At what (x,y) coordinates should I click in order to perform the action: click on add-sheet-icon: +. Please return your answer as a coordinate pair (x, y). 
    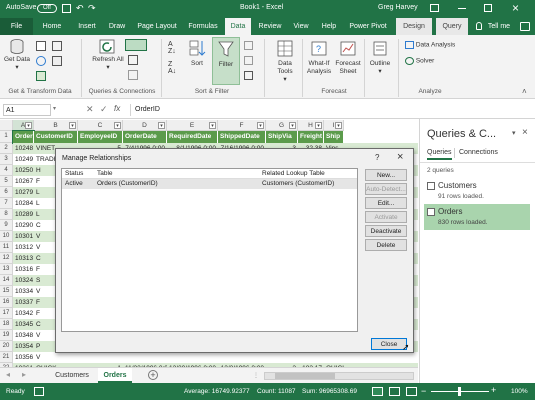
    Looking at the image, I should click on (153, 375).